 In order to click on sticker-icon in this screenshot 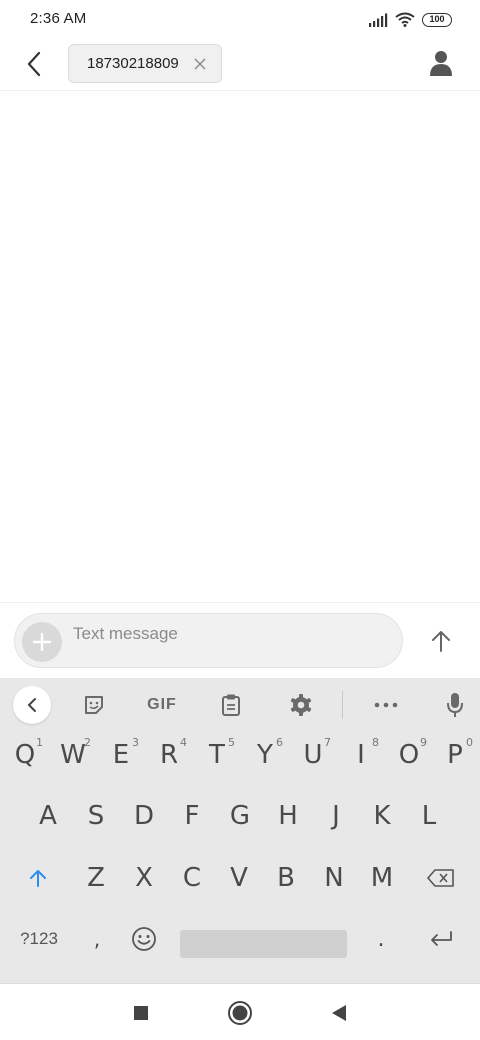, I will do `click(94, 705)`.